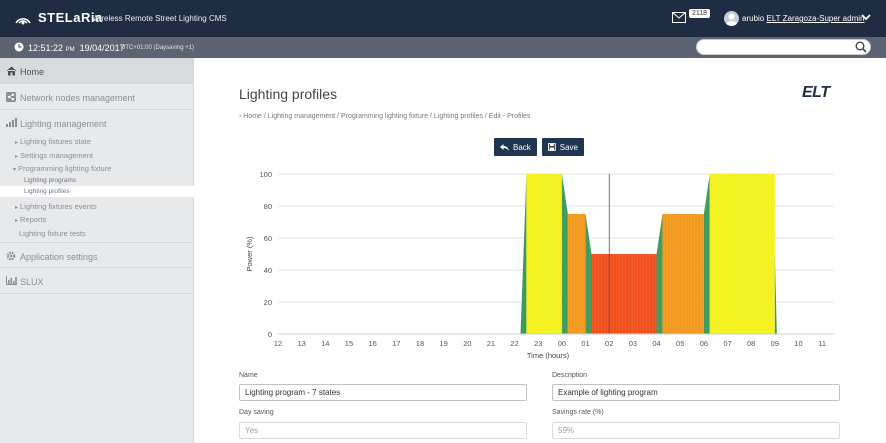 The width and height of the screenshot is (886, 443). I want to click on home-icon, so click(11, 71).